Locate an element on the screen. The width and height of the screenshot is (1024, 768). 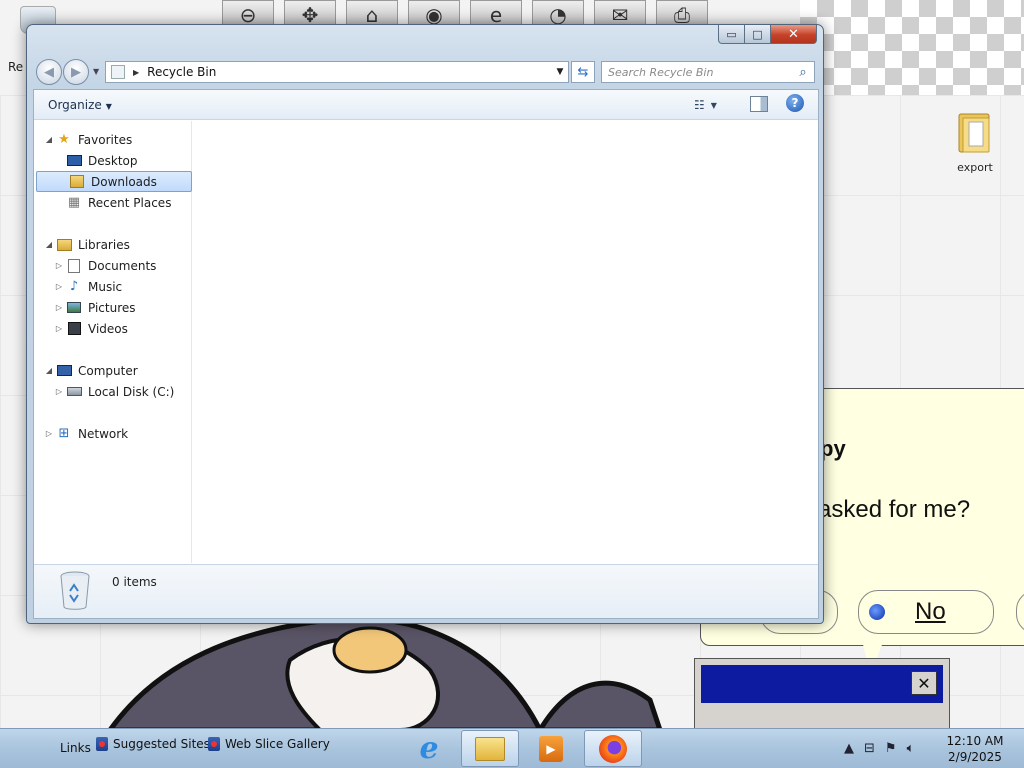
nav-label: Desktop is located at coordinates (113, 160).